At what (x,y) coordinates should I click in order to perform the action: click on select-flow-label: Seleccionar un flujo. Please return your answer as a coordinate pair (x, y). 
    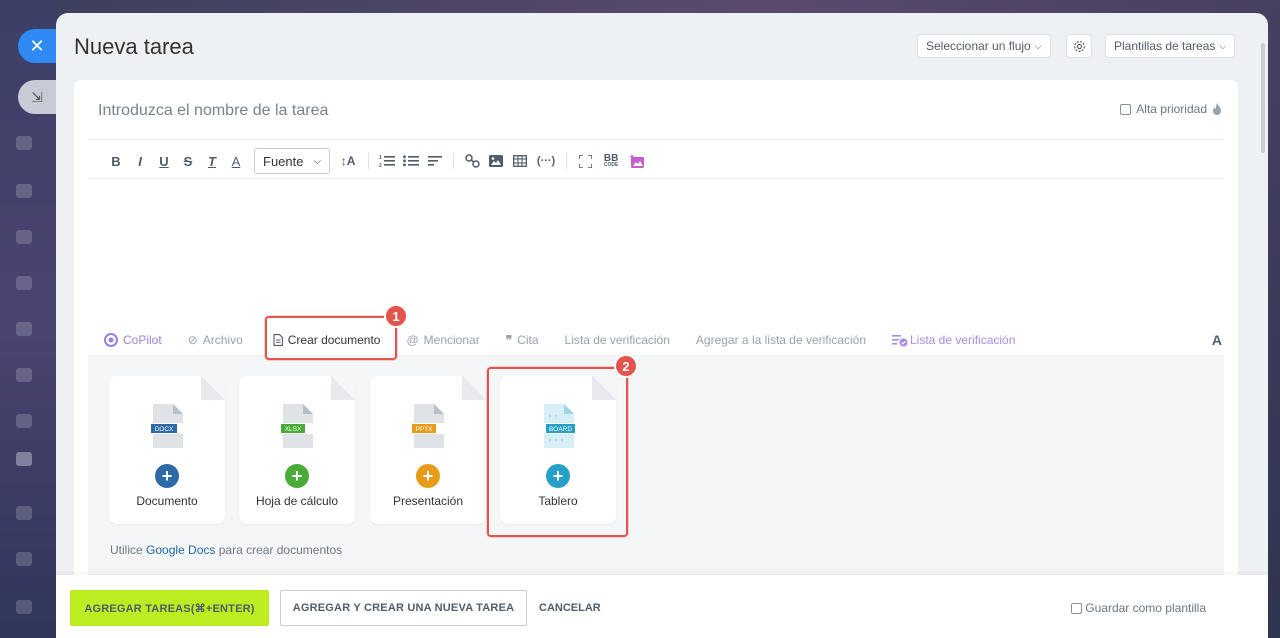
    Looking at the image, I should click on (978, 46).